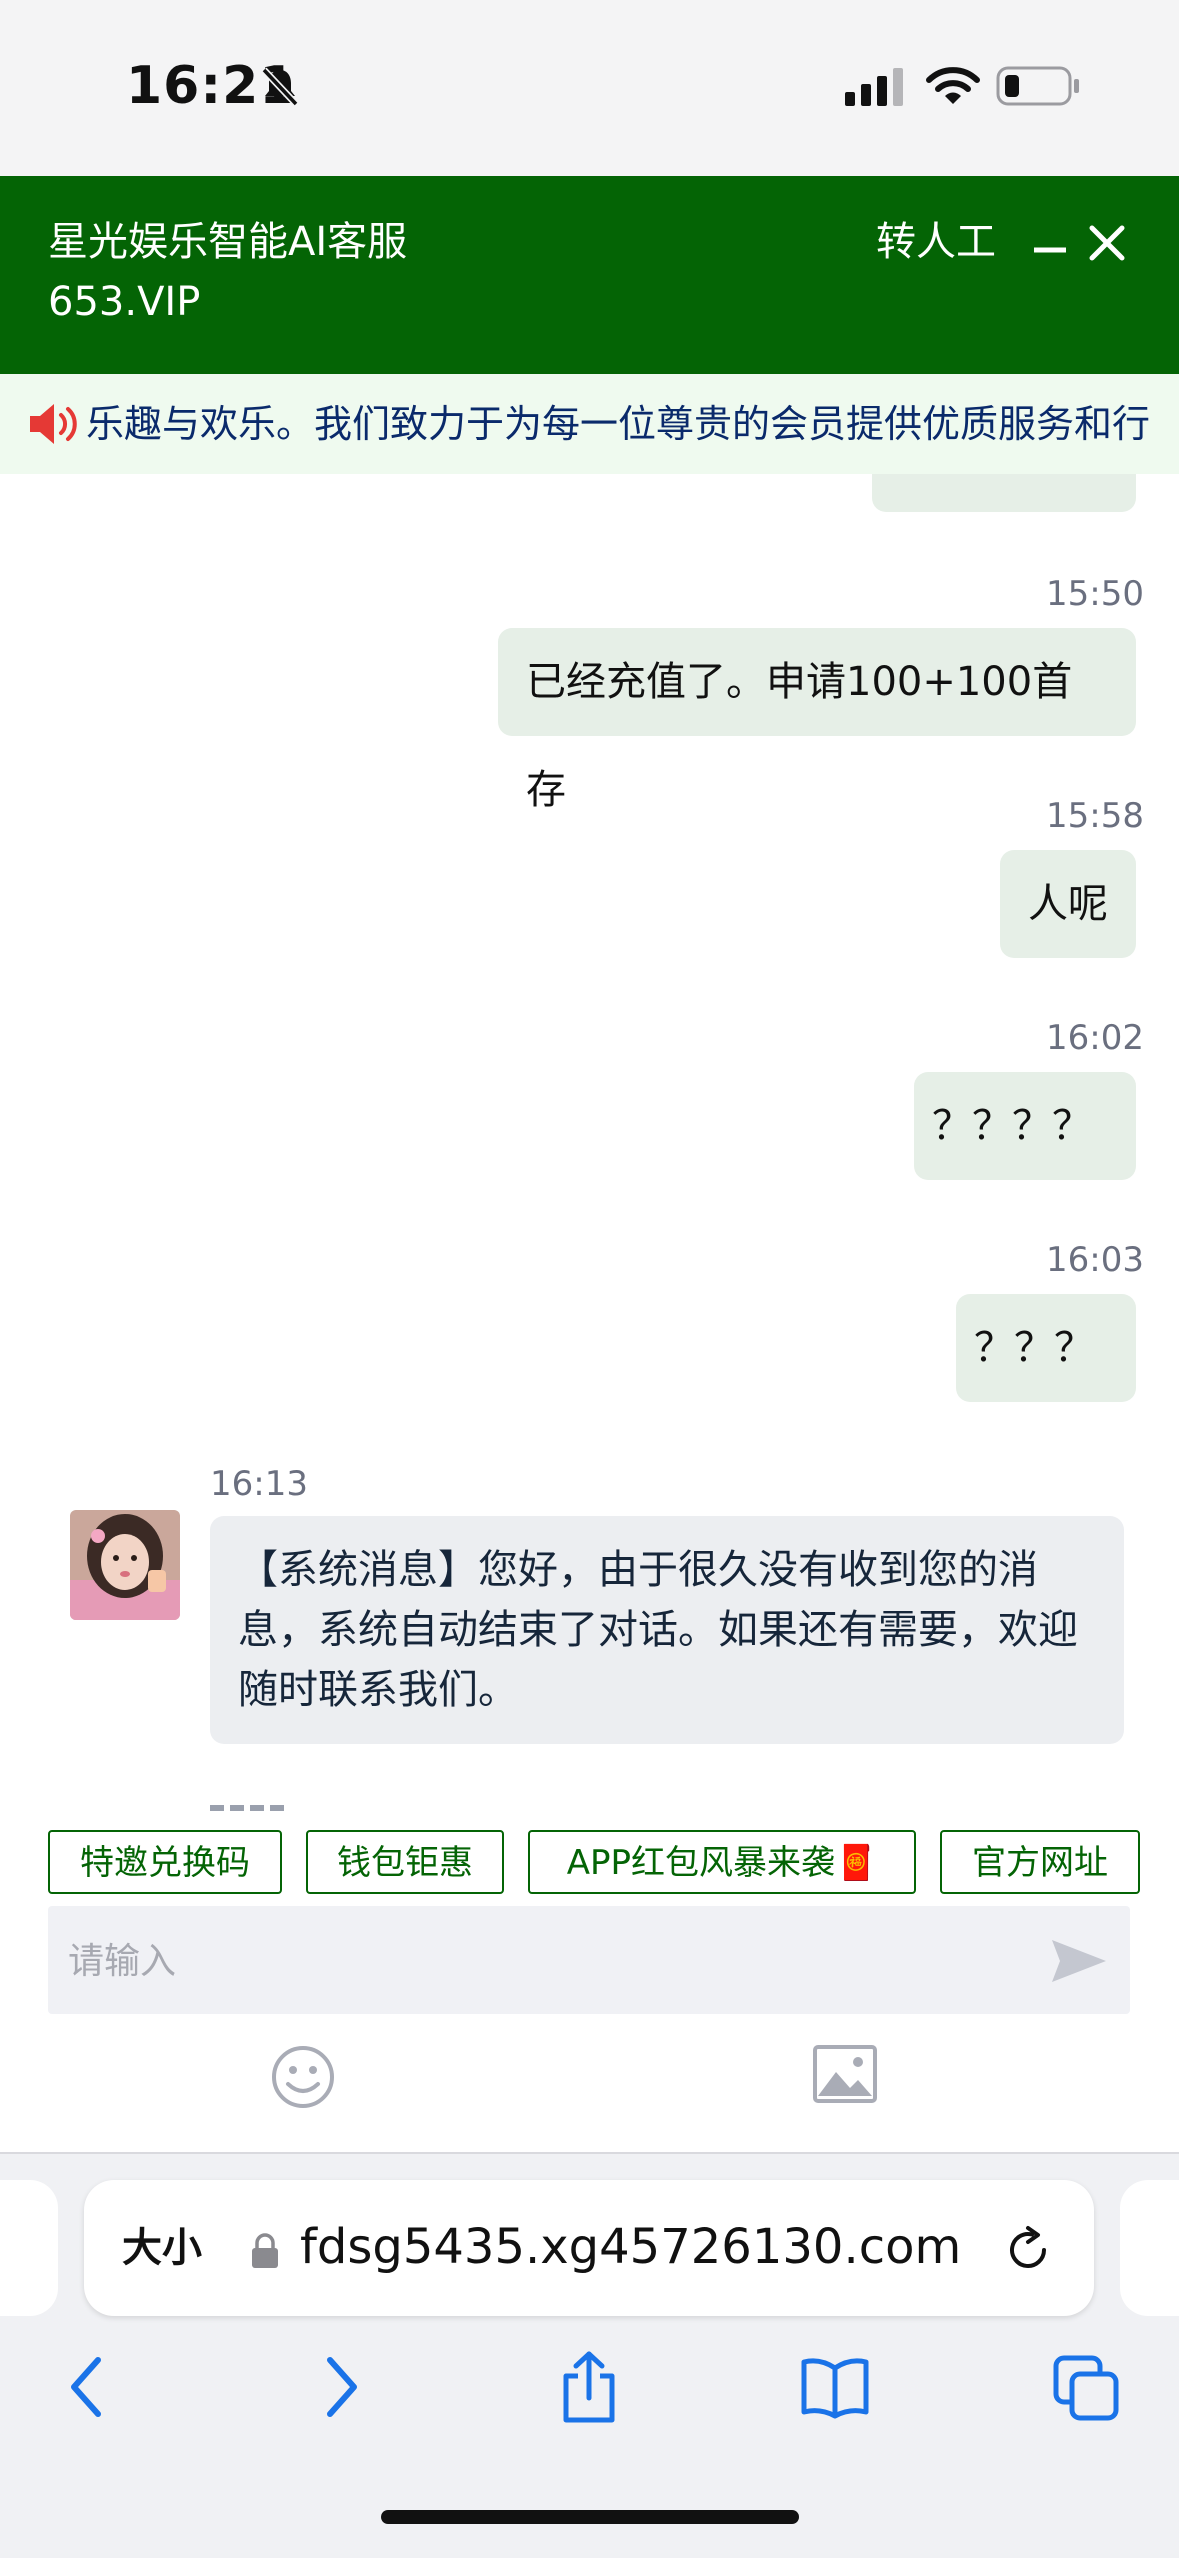 This screenshot has width=1179, height=2558. I want to click on transfer-to-agent-button: 转人工, so click(936, 242).